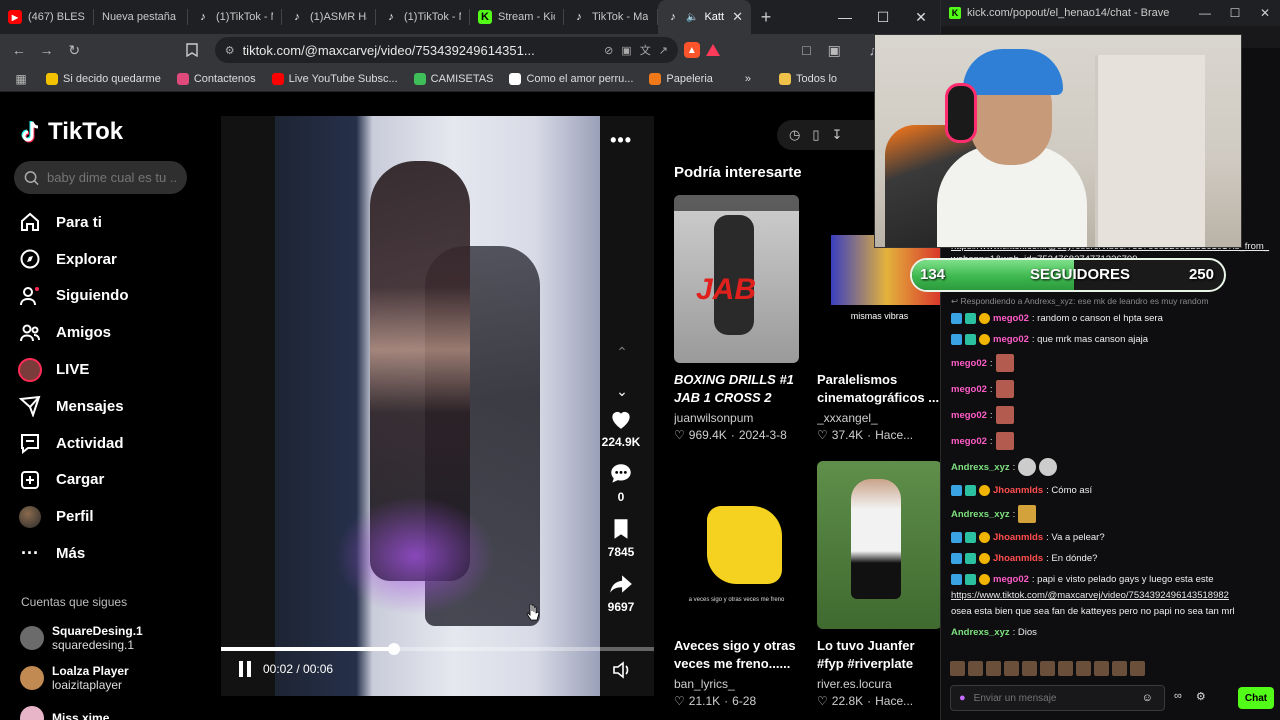 The height and width of the screenshot is (720, 1280). I want to click on browser-tab: ▶ (467) BLESS, so click(46, 17).